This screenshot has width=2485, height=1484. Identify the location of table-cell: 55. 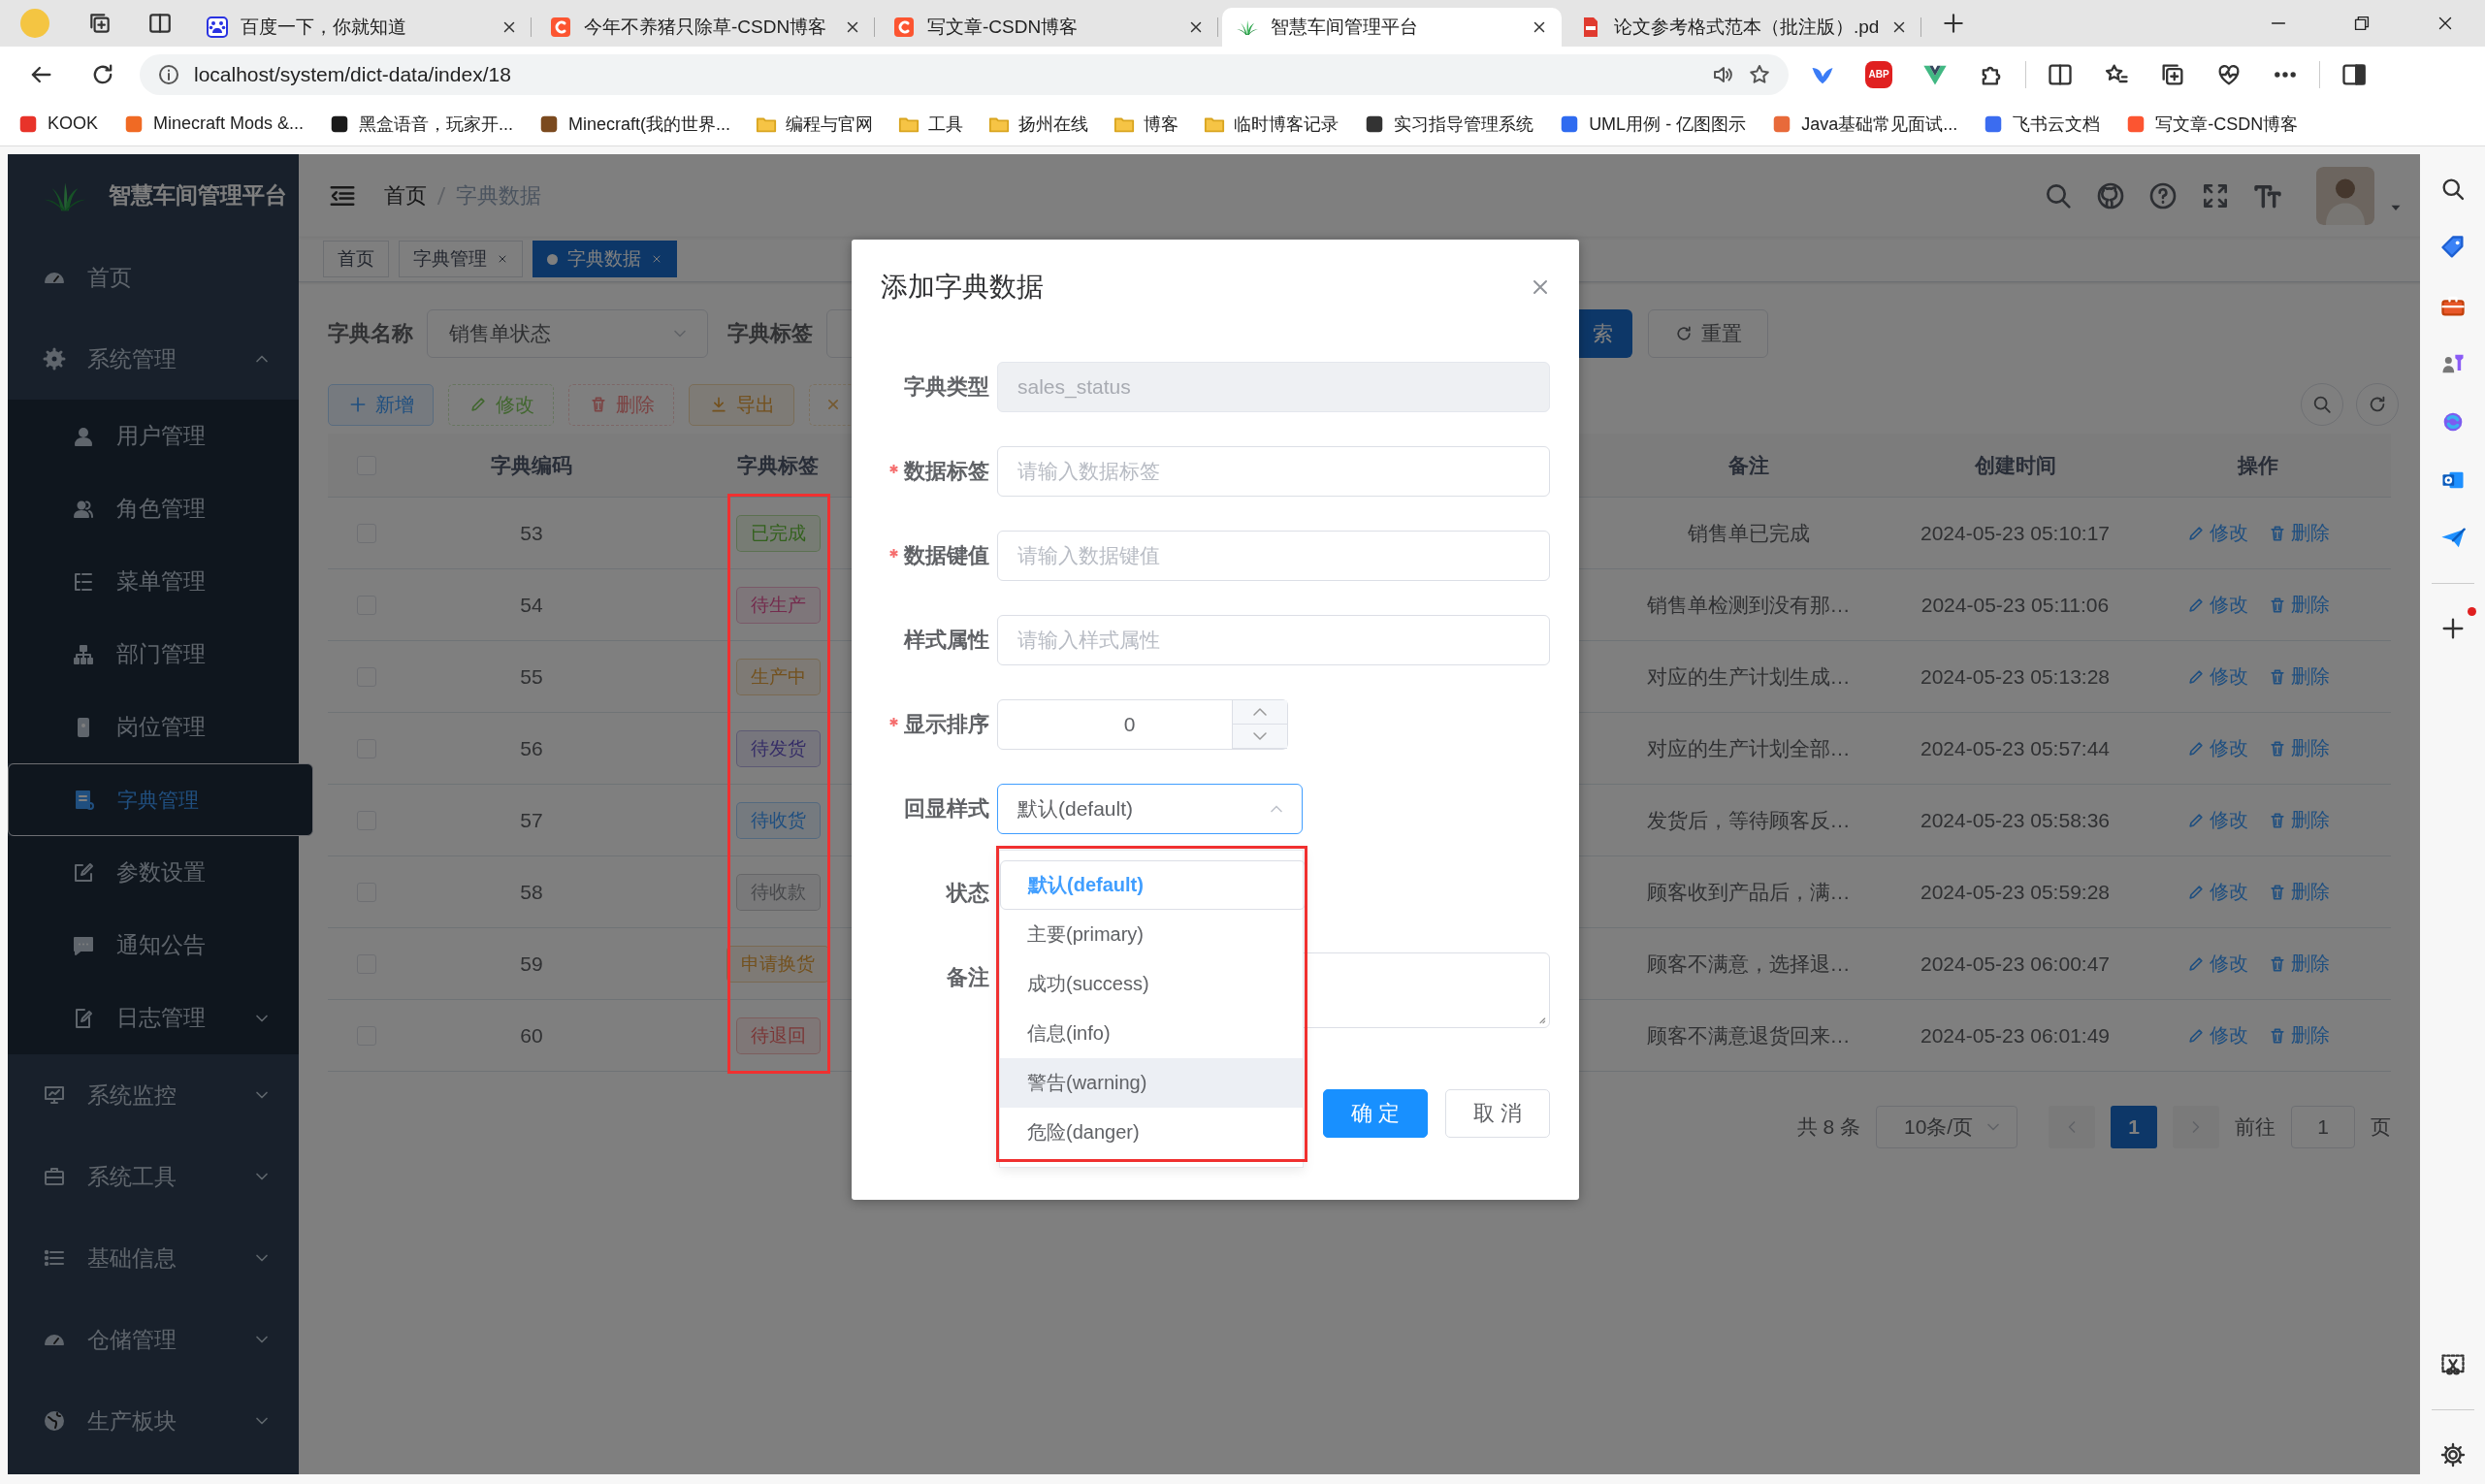
(531, 677).